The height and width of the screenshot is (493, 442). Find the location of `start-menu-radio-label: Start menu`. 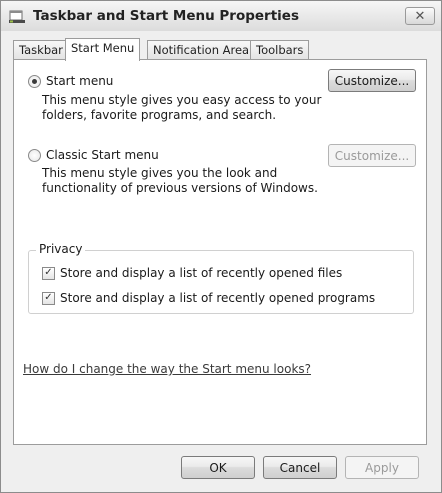

start-menu-radio-label: Start menu is located at coordinates (80, 81).